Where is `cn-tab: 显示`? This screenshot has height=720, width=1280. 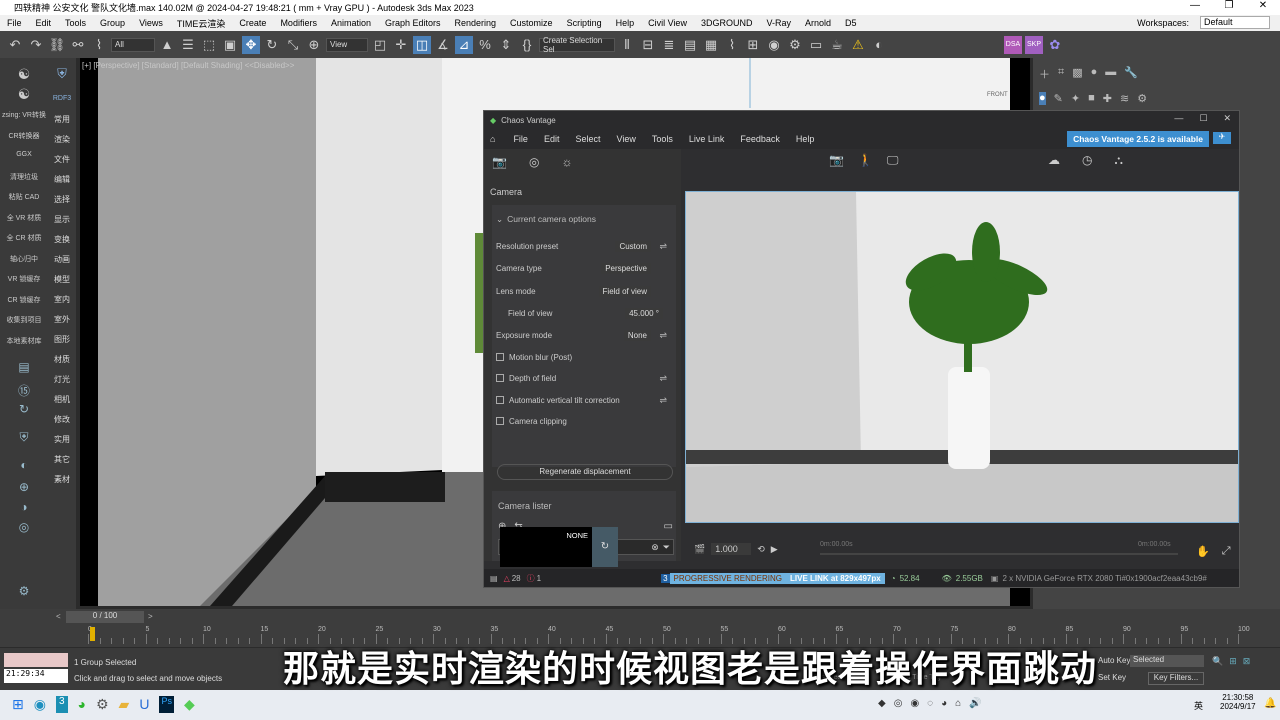
cn-tab: 显示 is located at coordinates (62, 219).